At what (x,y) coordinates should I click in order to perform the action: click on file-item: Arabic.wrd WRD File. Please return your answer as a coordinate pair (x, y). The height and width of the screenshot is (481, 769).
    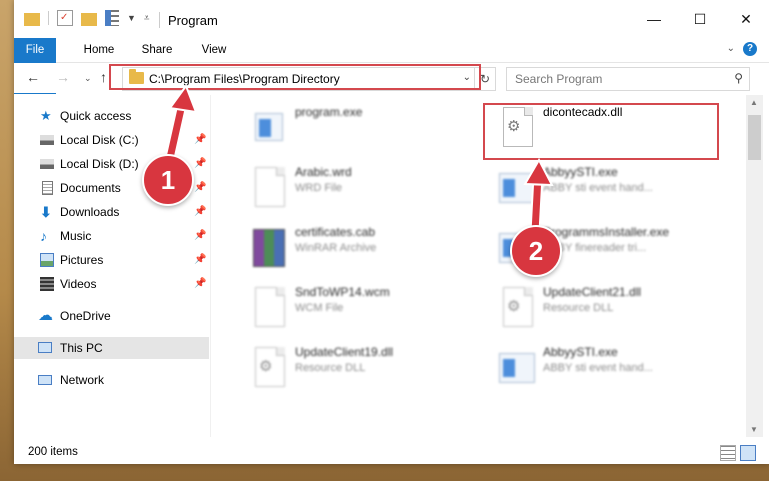
    Looking at the image, I should click on (364, 189).